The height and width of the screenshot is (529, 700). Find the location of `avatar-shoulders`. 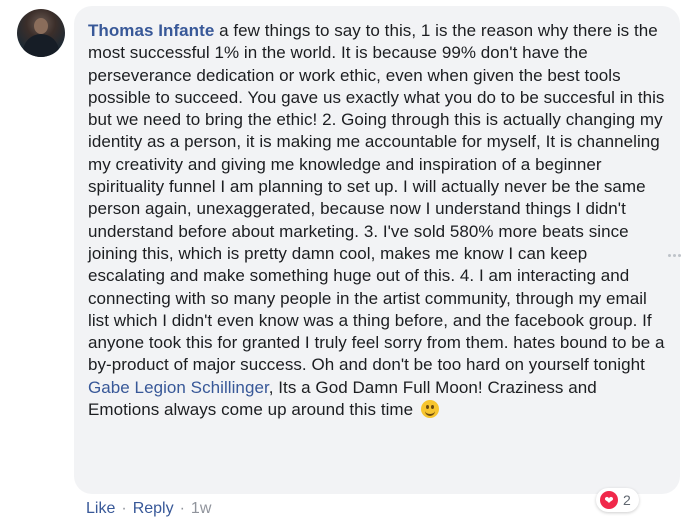

avatar-shoulders is located at coordinates (41, 45).